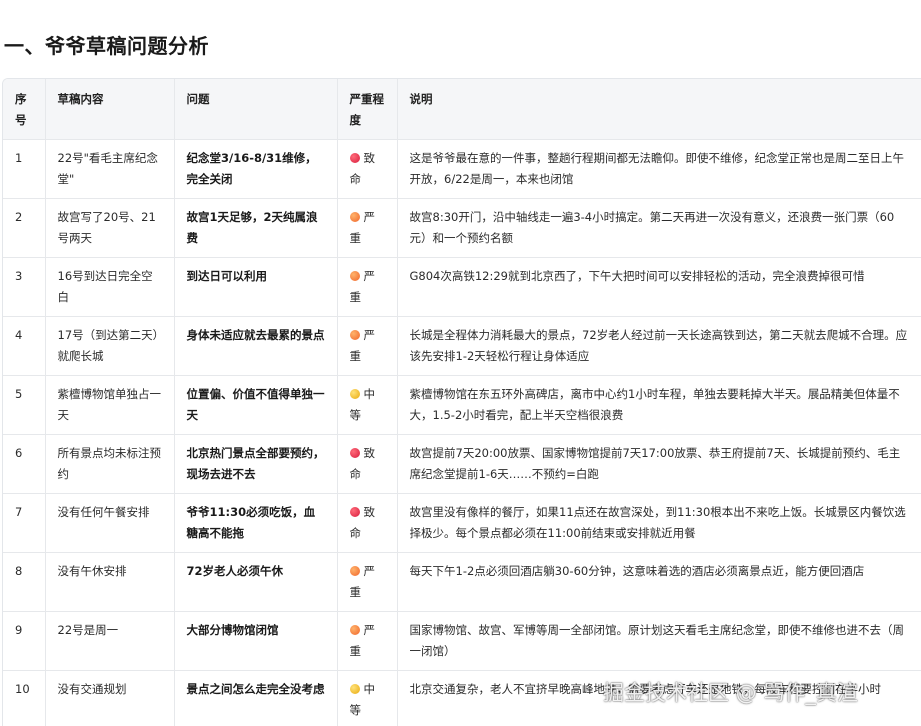 This screenshot has height=726, width=921. Describe the element at coordinates (103, 512) in the screenshot. I see `cell-draft-content-text: 没有任何午餐安排` at that location.